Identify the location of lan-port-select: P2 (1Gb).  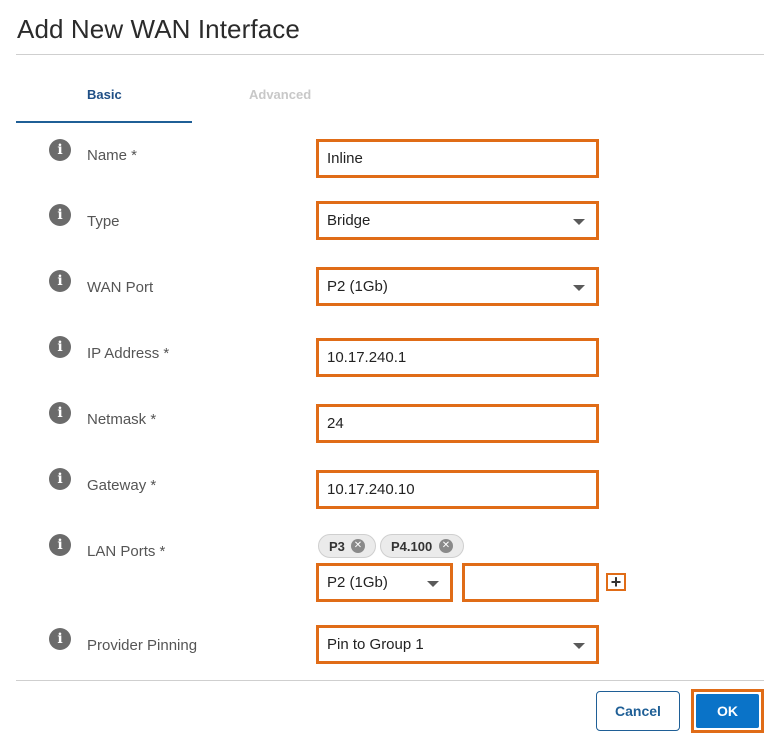
(384, 582).